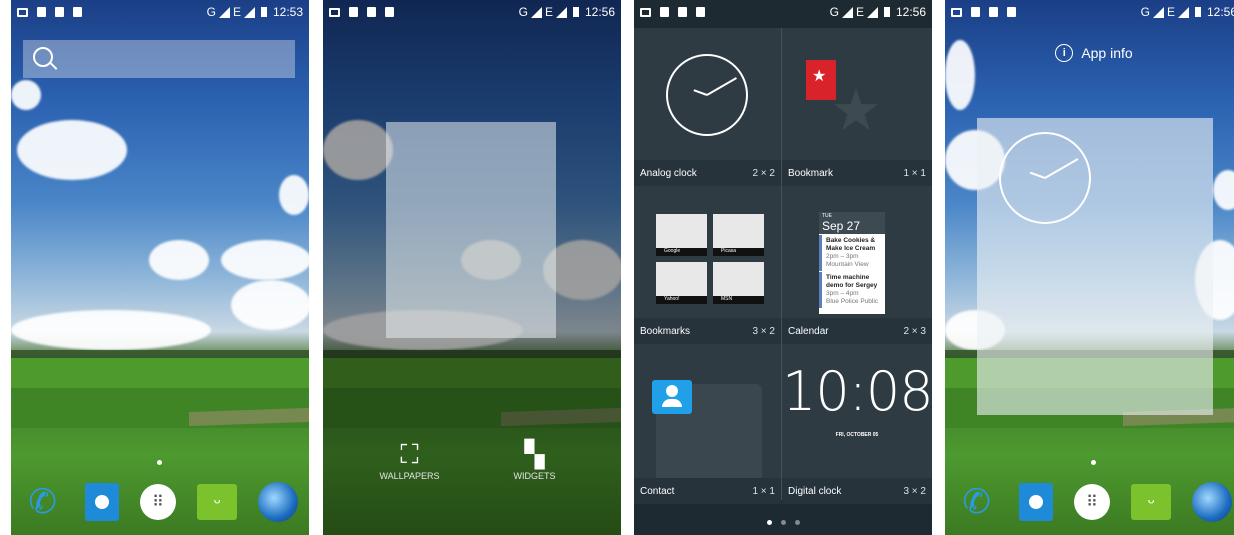  Describe the element at coordinates (852, 301) in the screenshot. I see `event-place: Blue Police Public` at that location.